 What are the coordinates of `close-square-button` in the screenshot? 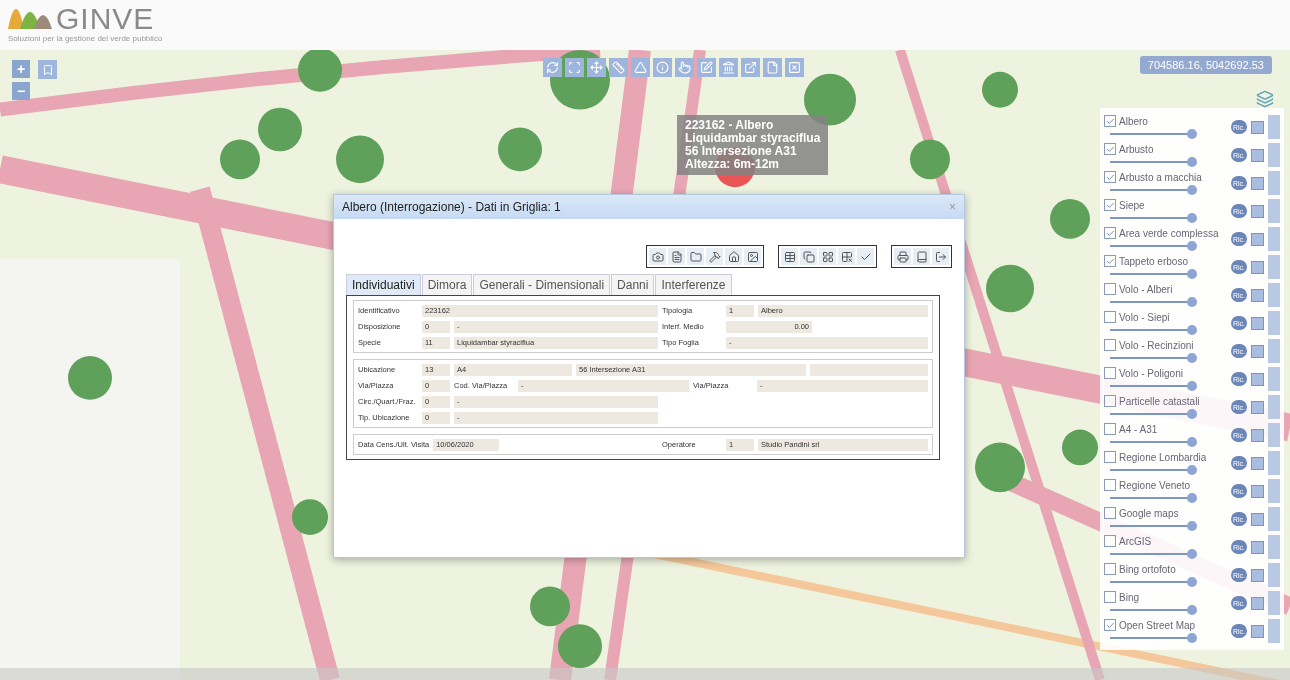 It's located at (794, 67).